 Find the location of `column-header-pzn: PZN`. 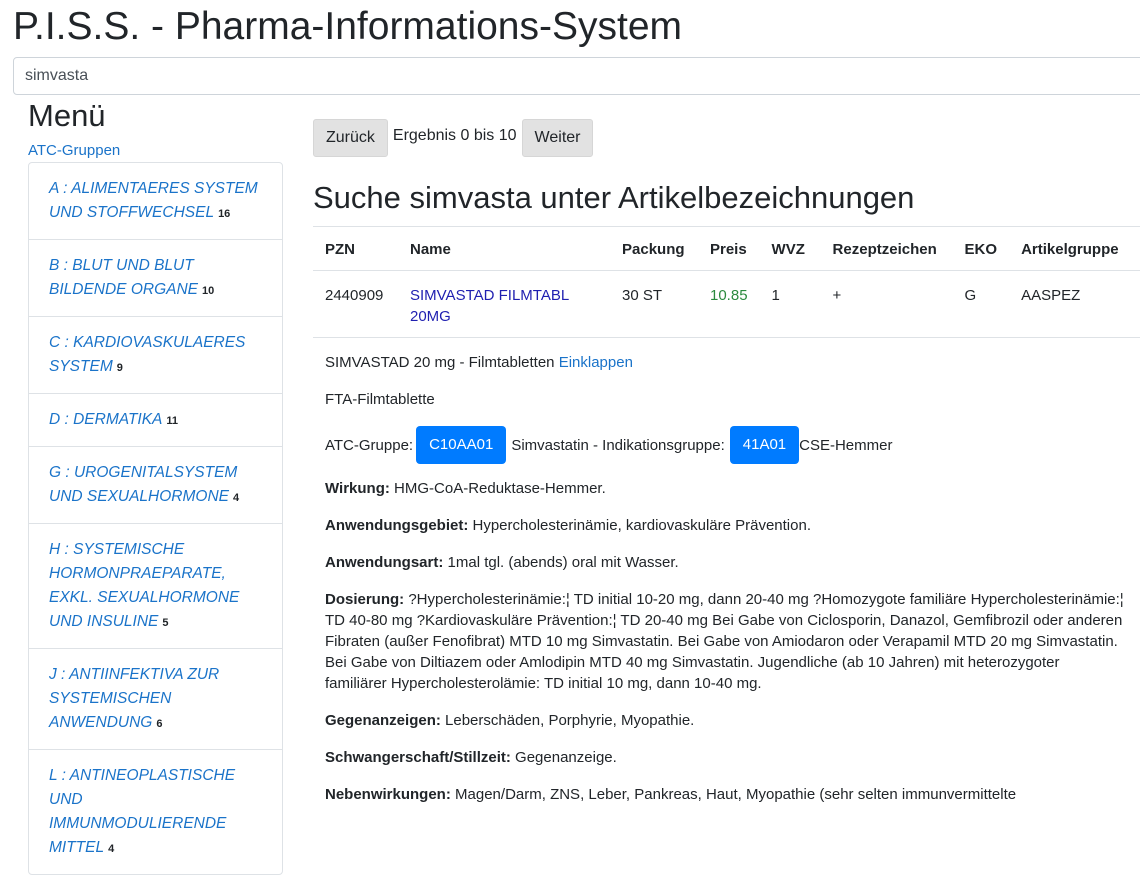

column-header-pzn: PZN is located at coordinates (355, 248).